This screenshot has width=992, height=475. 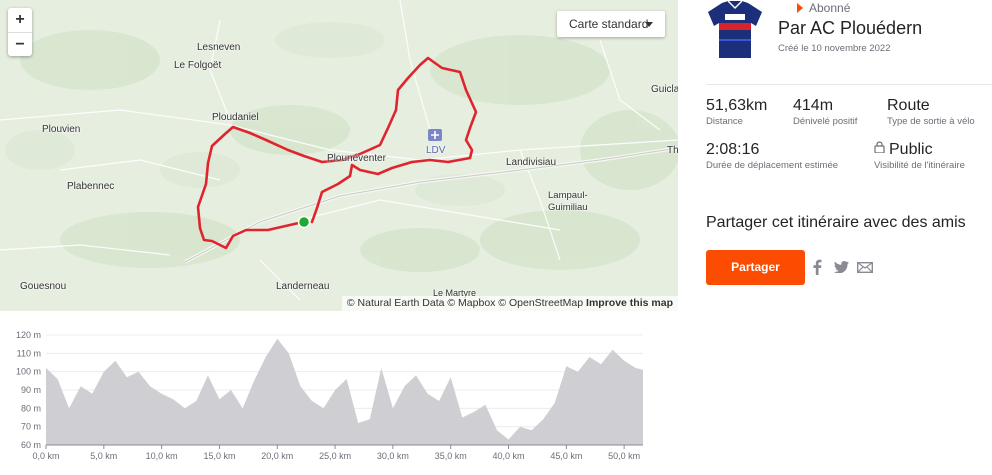 What do you see at coordinates (817, 267) in the screenshot?
I see `facebook-icon` at bounding box center [817, 267].